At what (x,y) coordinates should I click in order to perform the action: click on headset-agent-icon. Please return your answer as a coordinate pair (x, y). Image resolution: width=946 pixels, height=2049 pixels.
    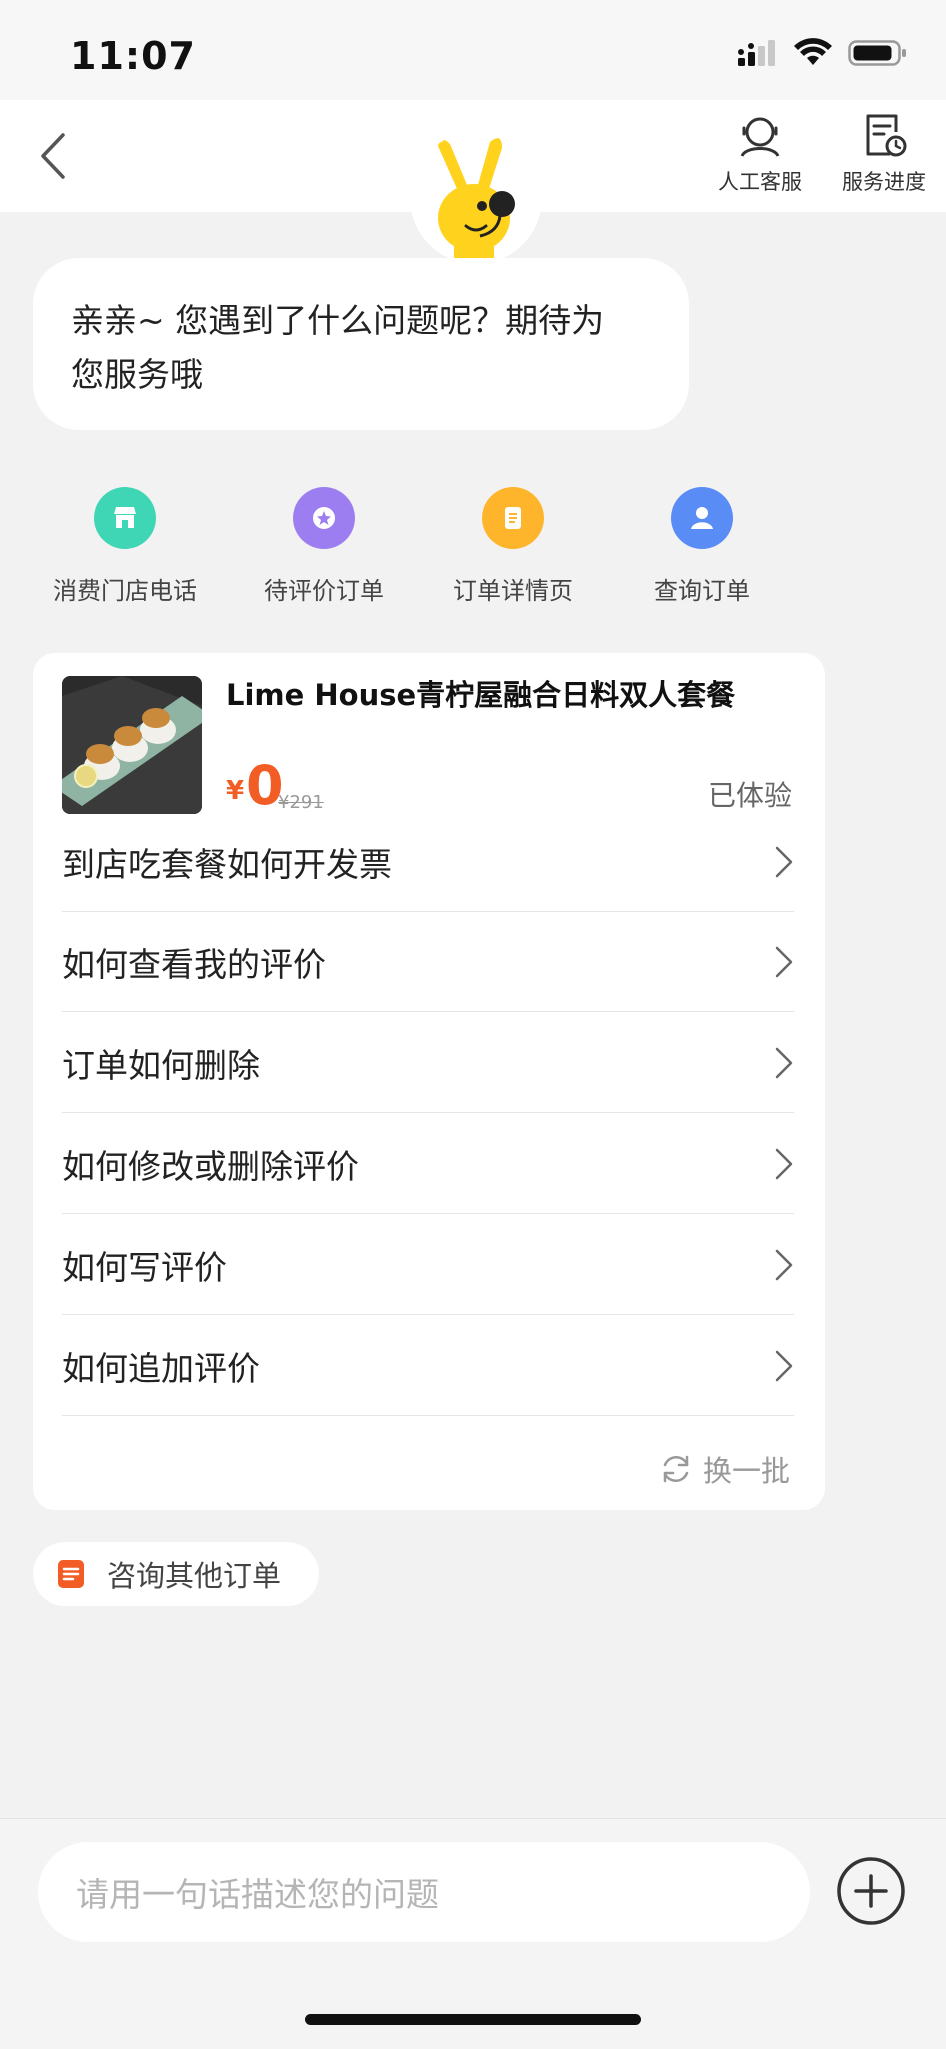
    Looking at the image, I should click on (760, 137).